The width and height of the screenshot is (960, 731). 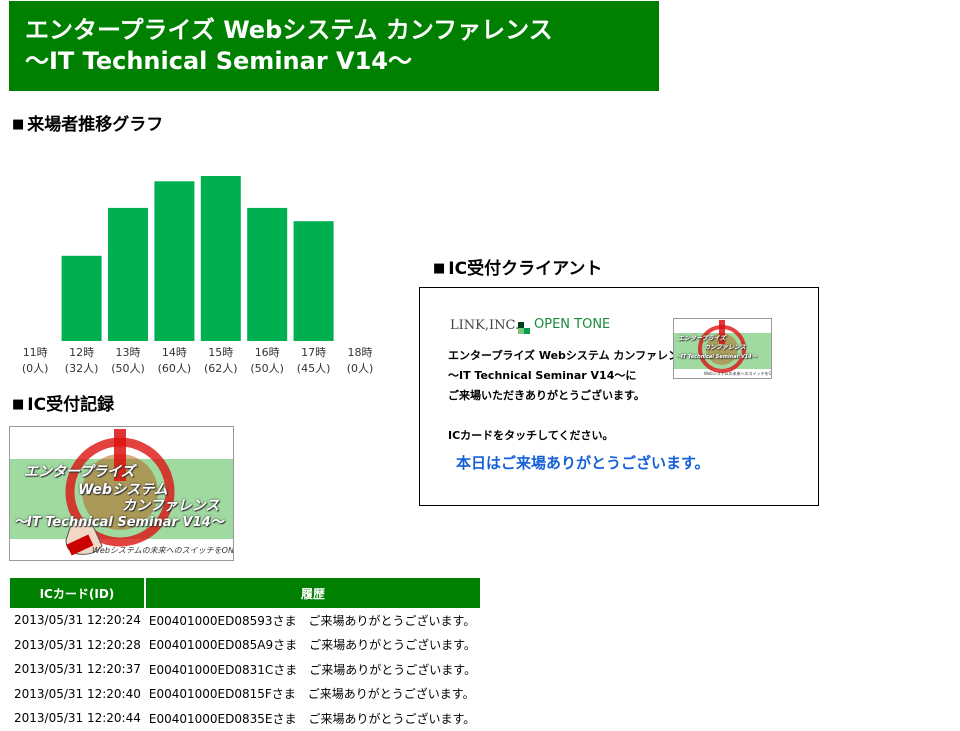 What do you see at coordinates (546, 395) in the screenshot?
I see `welcome-line3: ご来場いただきありがとうございます。` at bounding box center [546, 395].